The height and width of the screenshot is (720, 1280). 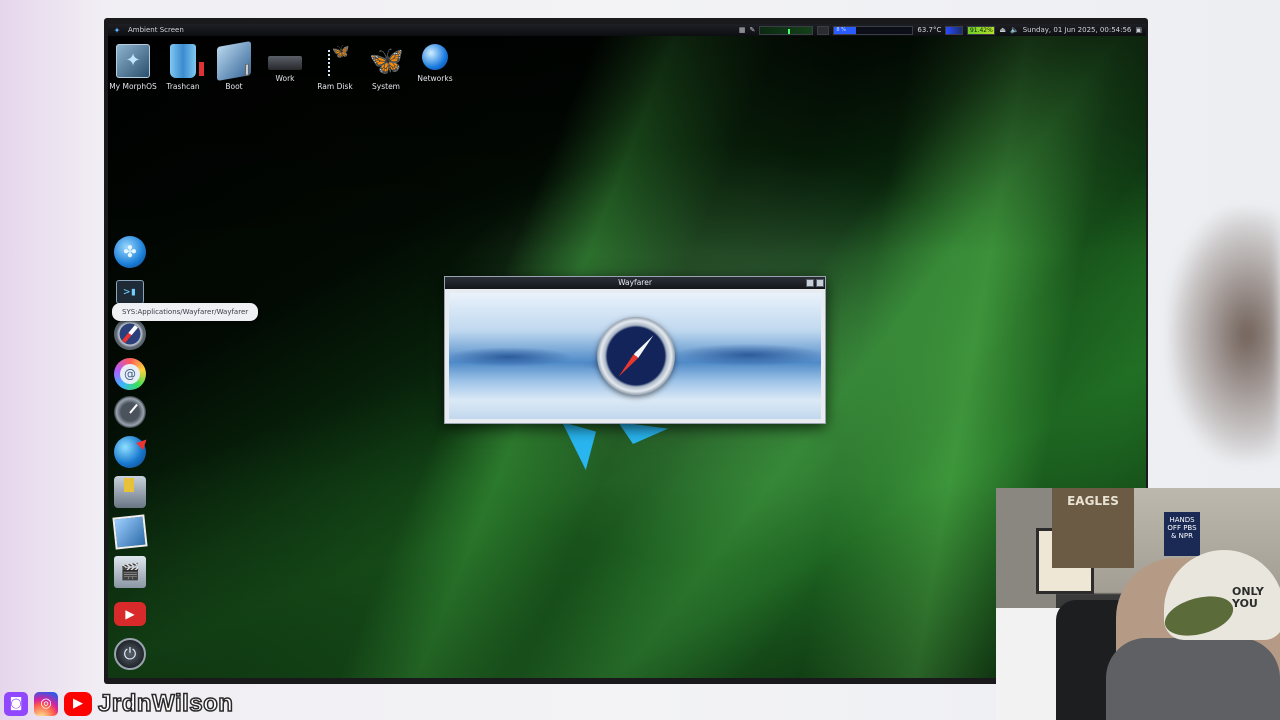 What do you see at coordinates (873, 30) in the screenshot?
I see `cpu-meter: 8 %` at bounding box center [873, 30].